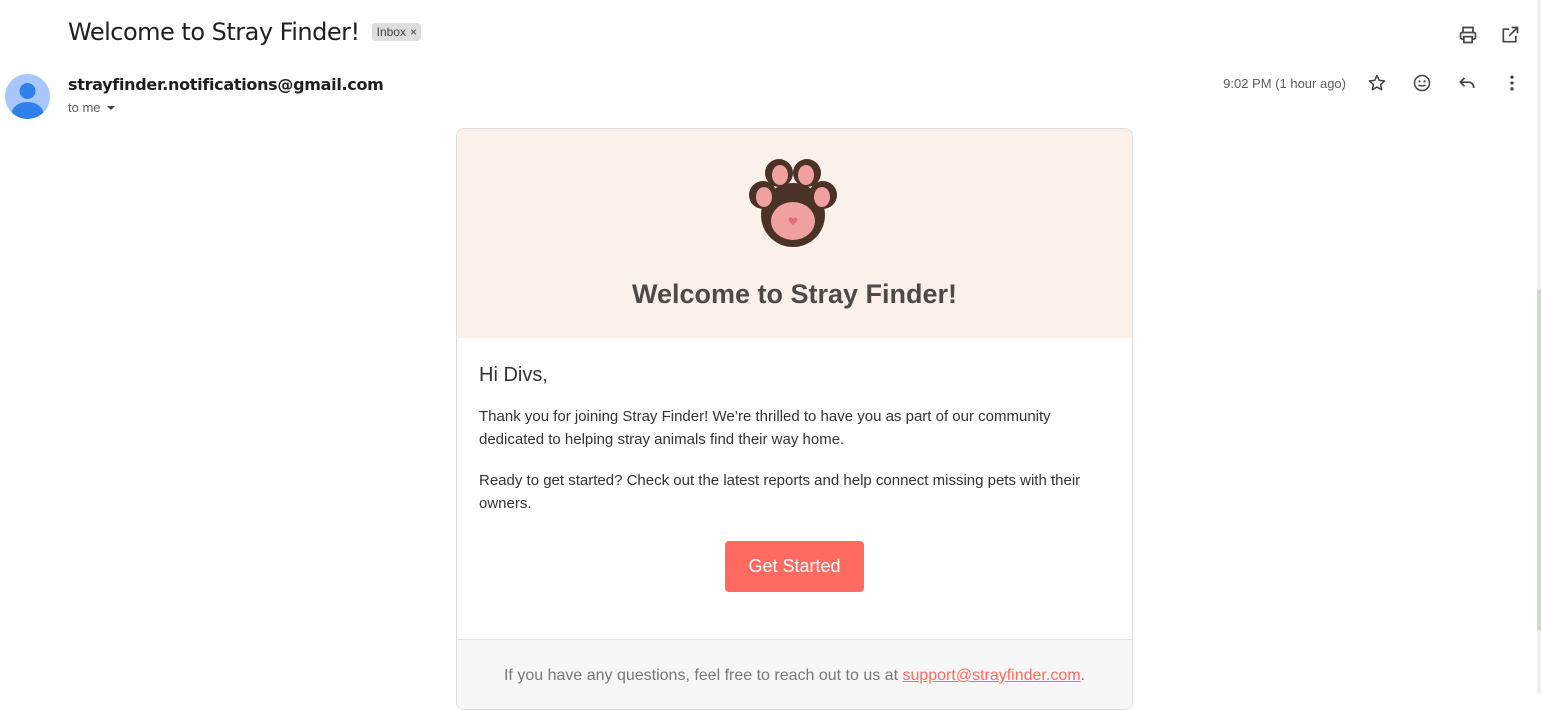 The height and width of the screenshot is (710, 1541). I want to click on greeting: Hi Divs,, so click(513, 375).